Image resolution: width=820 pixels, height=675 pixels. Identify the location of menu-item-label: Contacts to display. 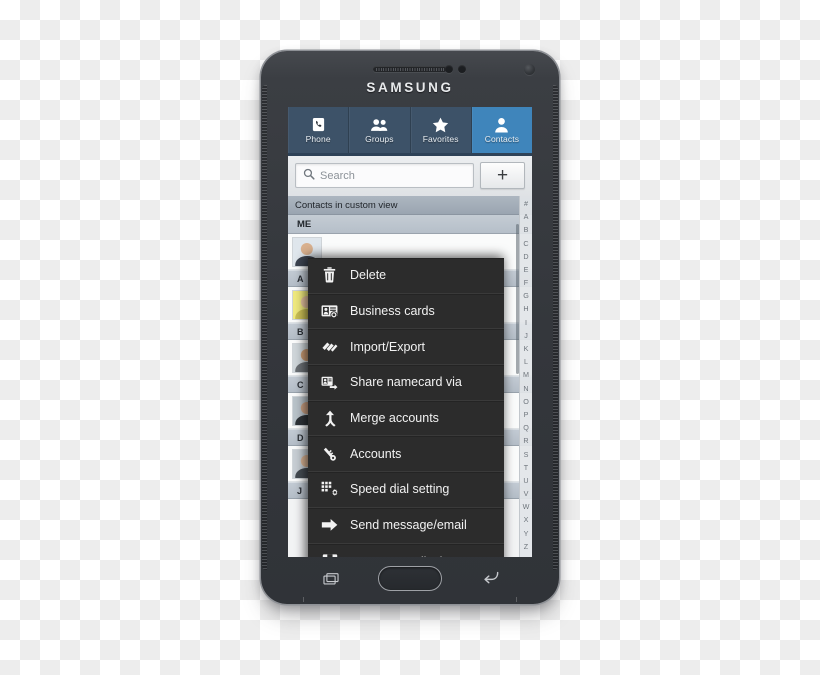
(403, 556).